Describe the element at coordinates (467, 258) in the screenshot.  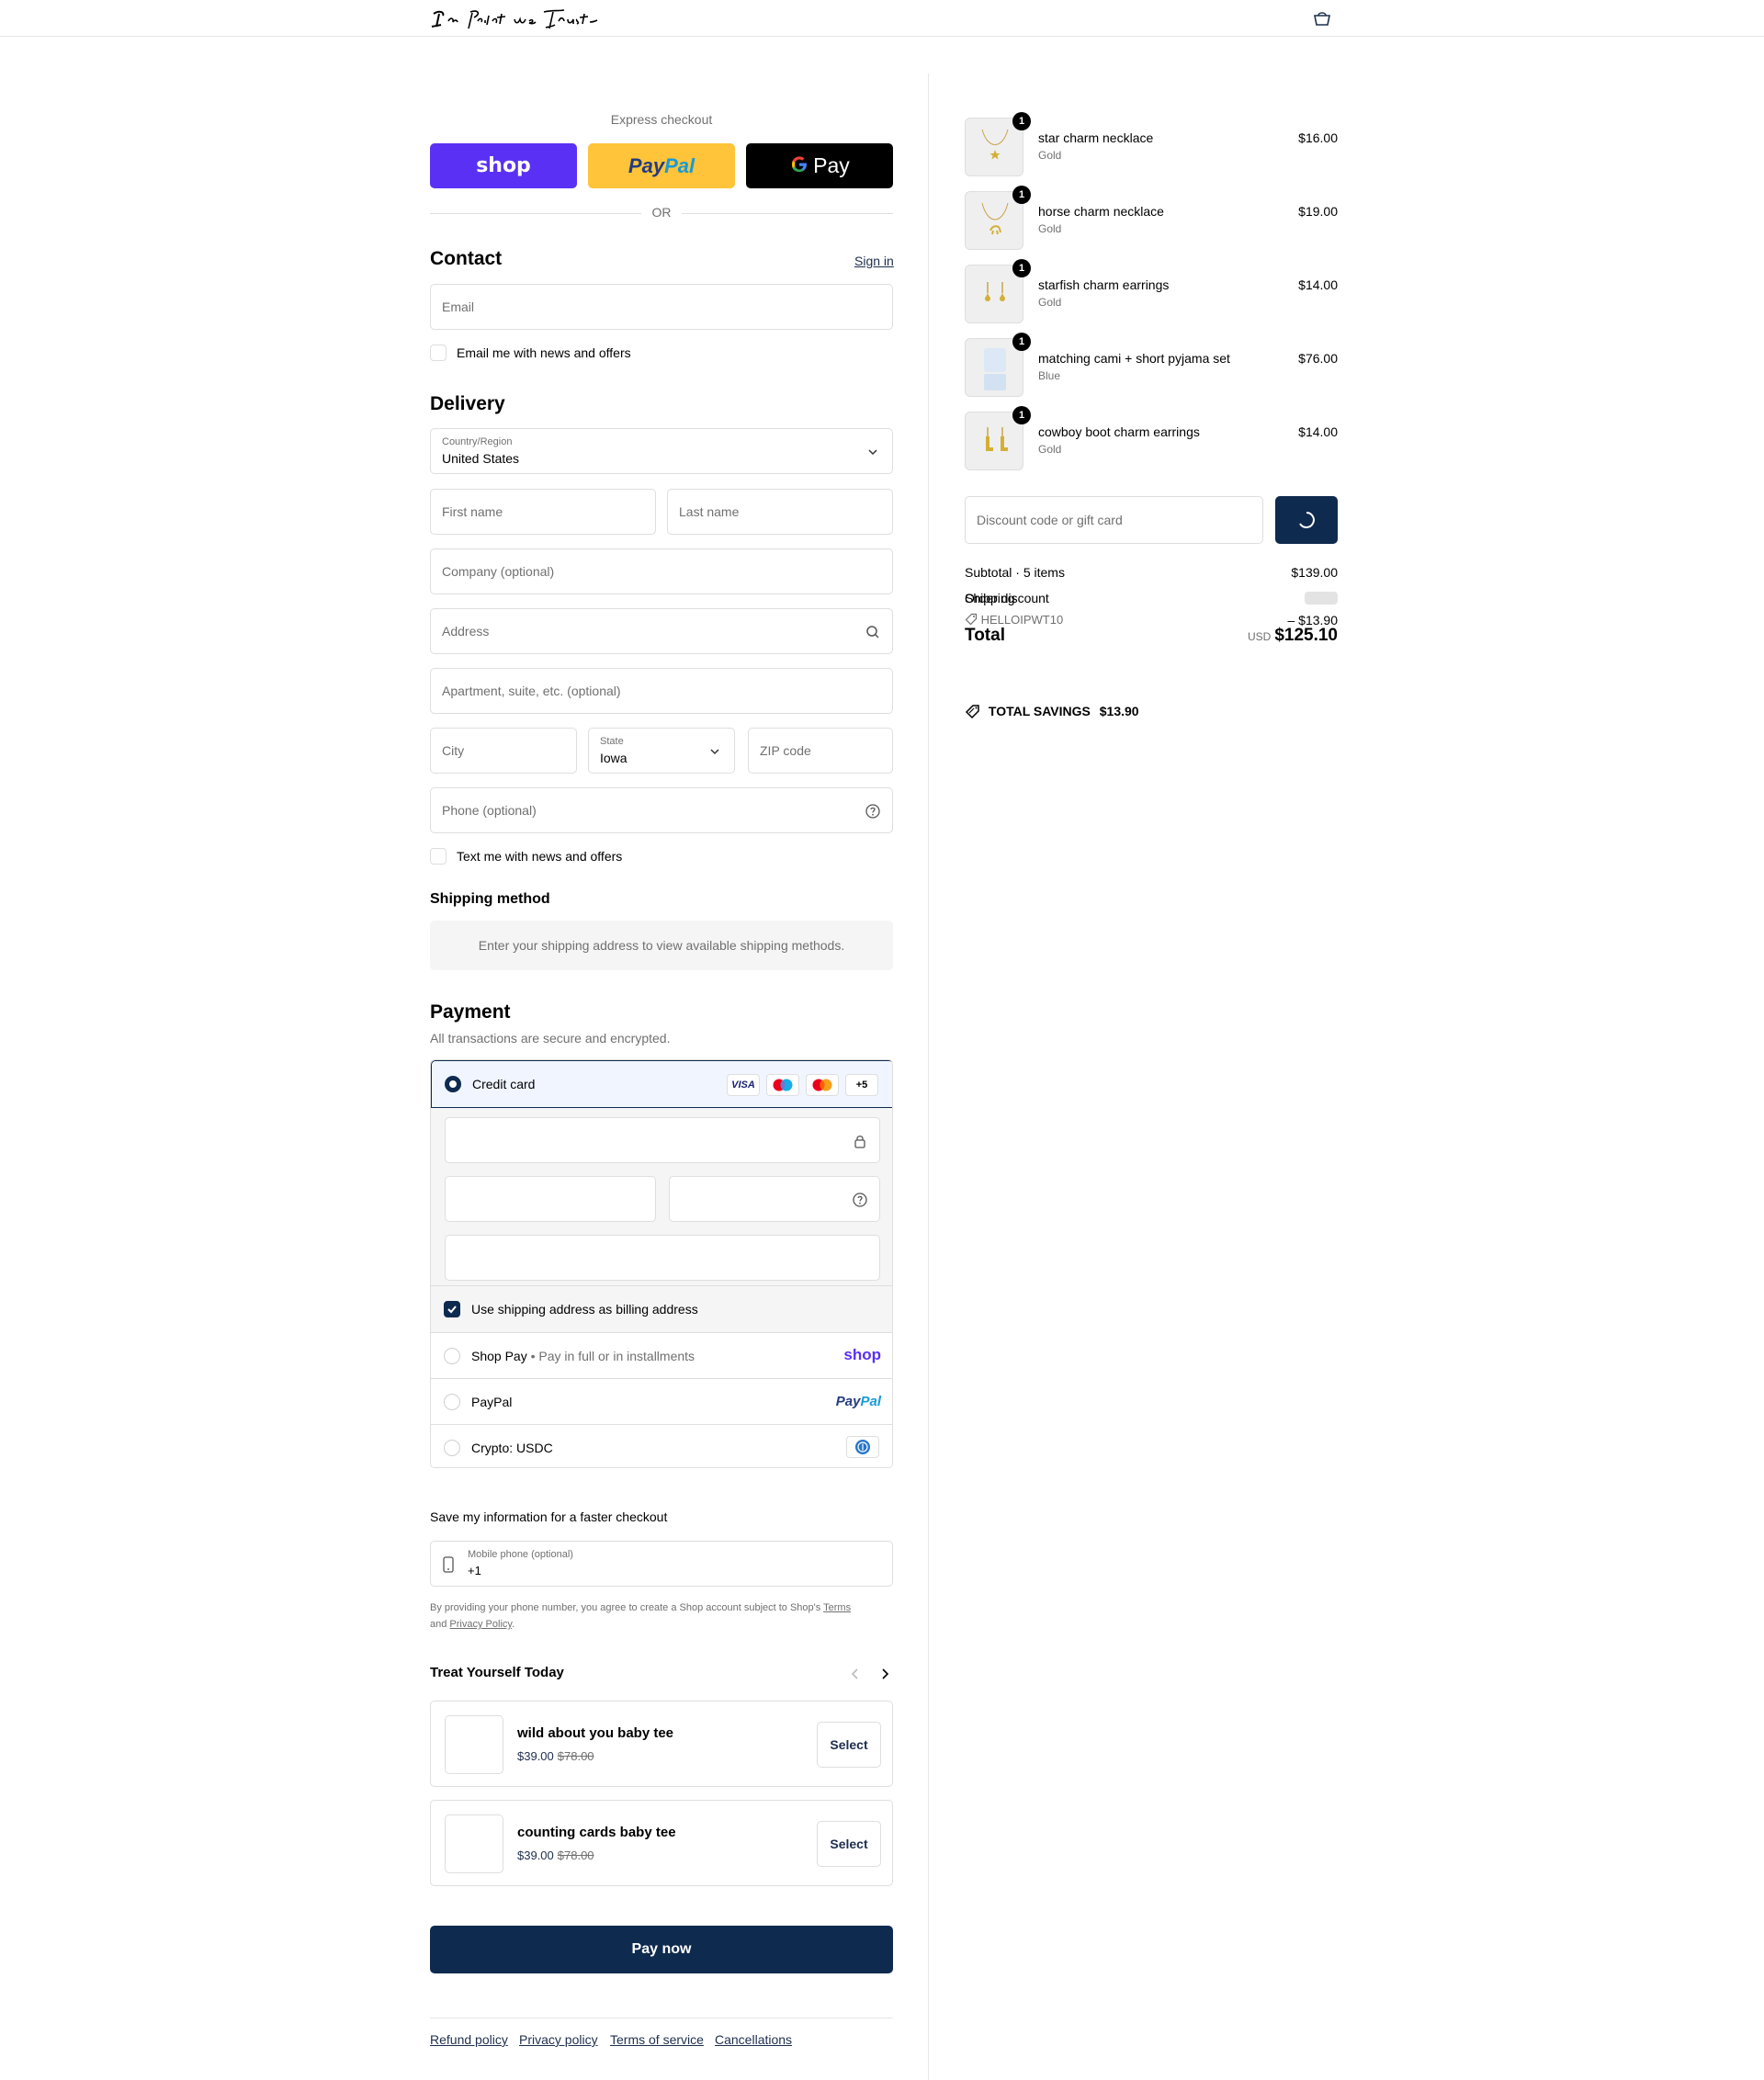
I see `contact-heading: Contact` at that location.